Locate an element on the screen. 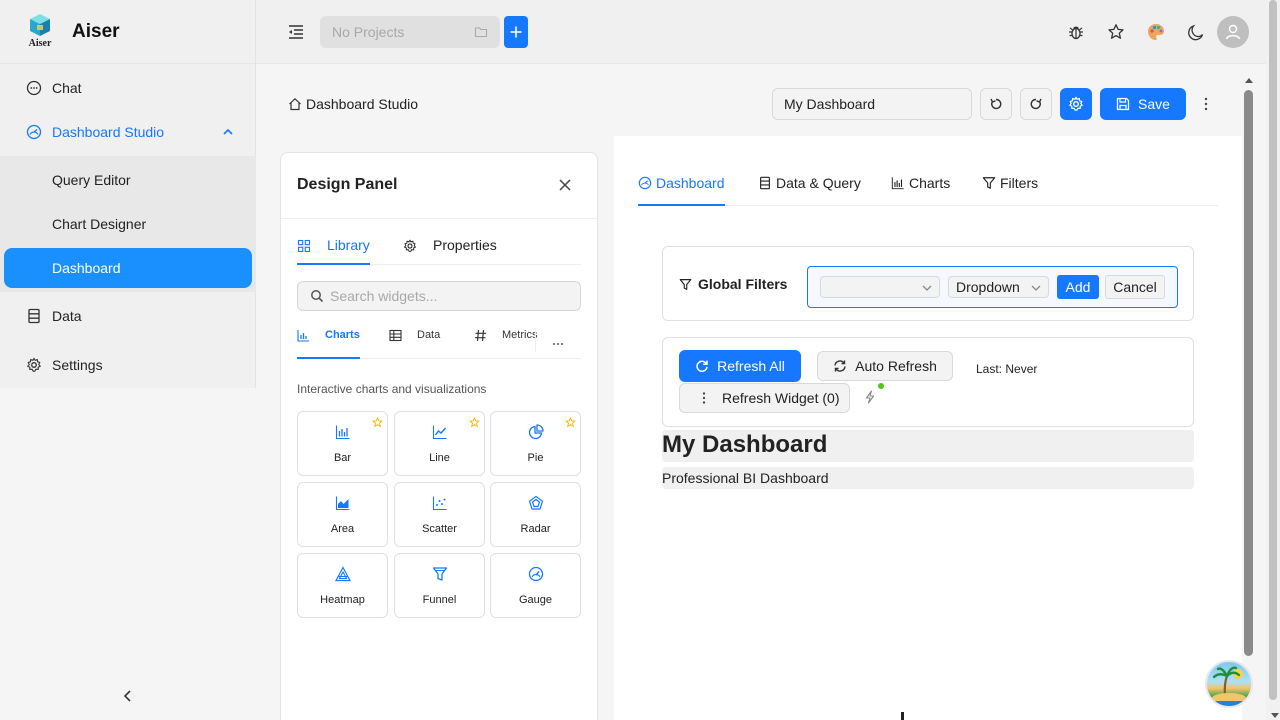  widget-heatmap: Heatmap is located at coordinates (342, 585).